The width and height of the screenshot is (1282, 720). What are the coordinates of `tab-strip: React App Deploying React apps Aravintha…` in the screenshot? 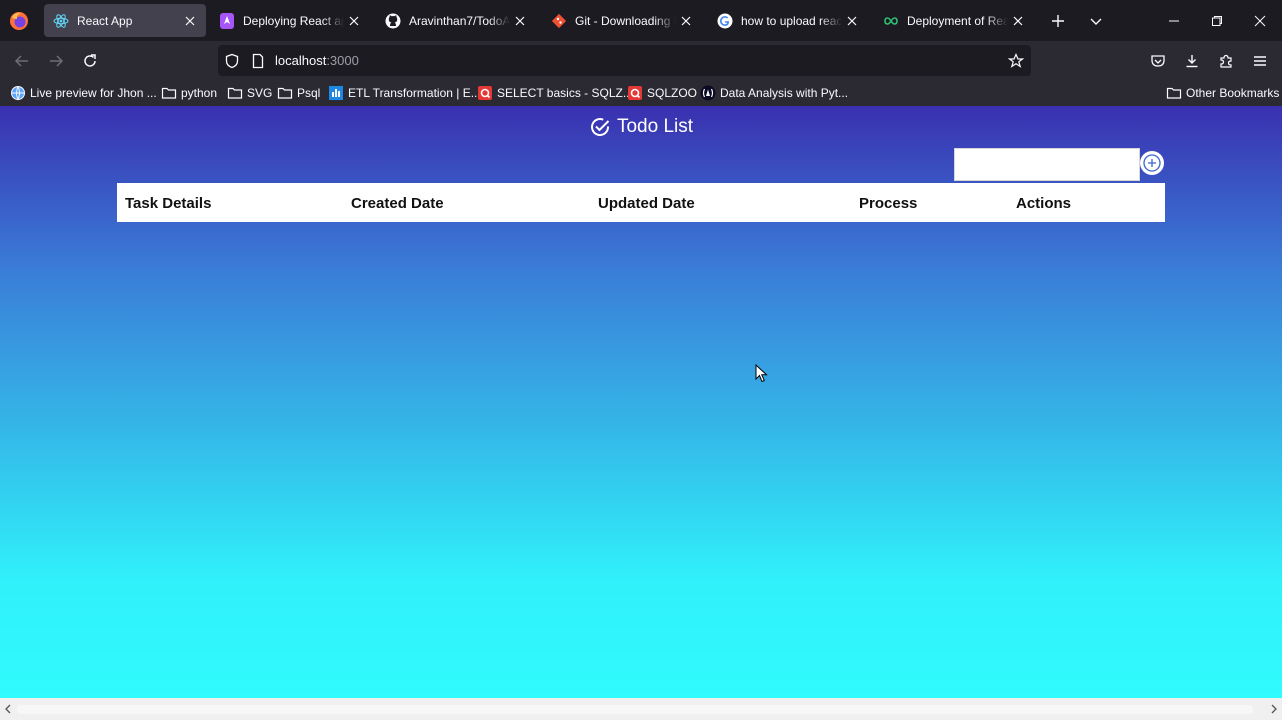 It's located at (641, 20).